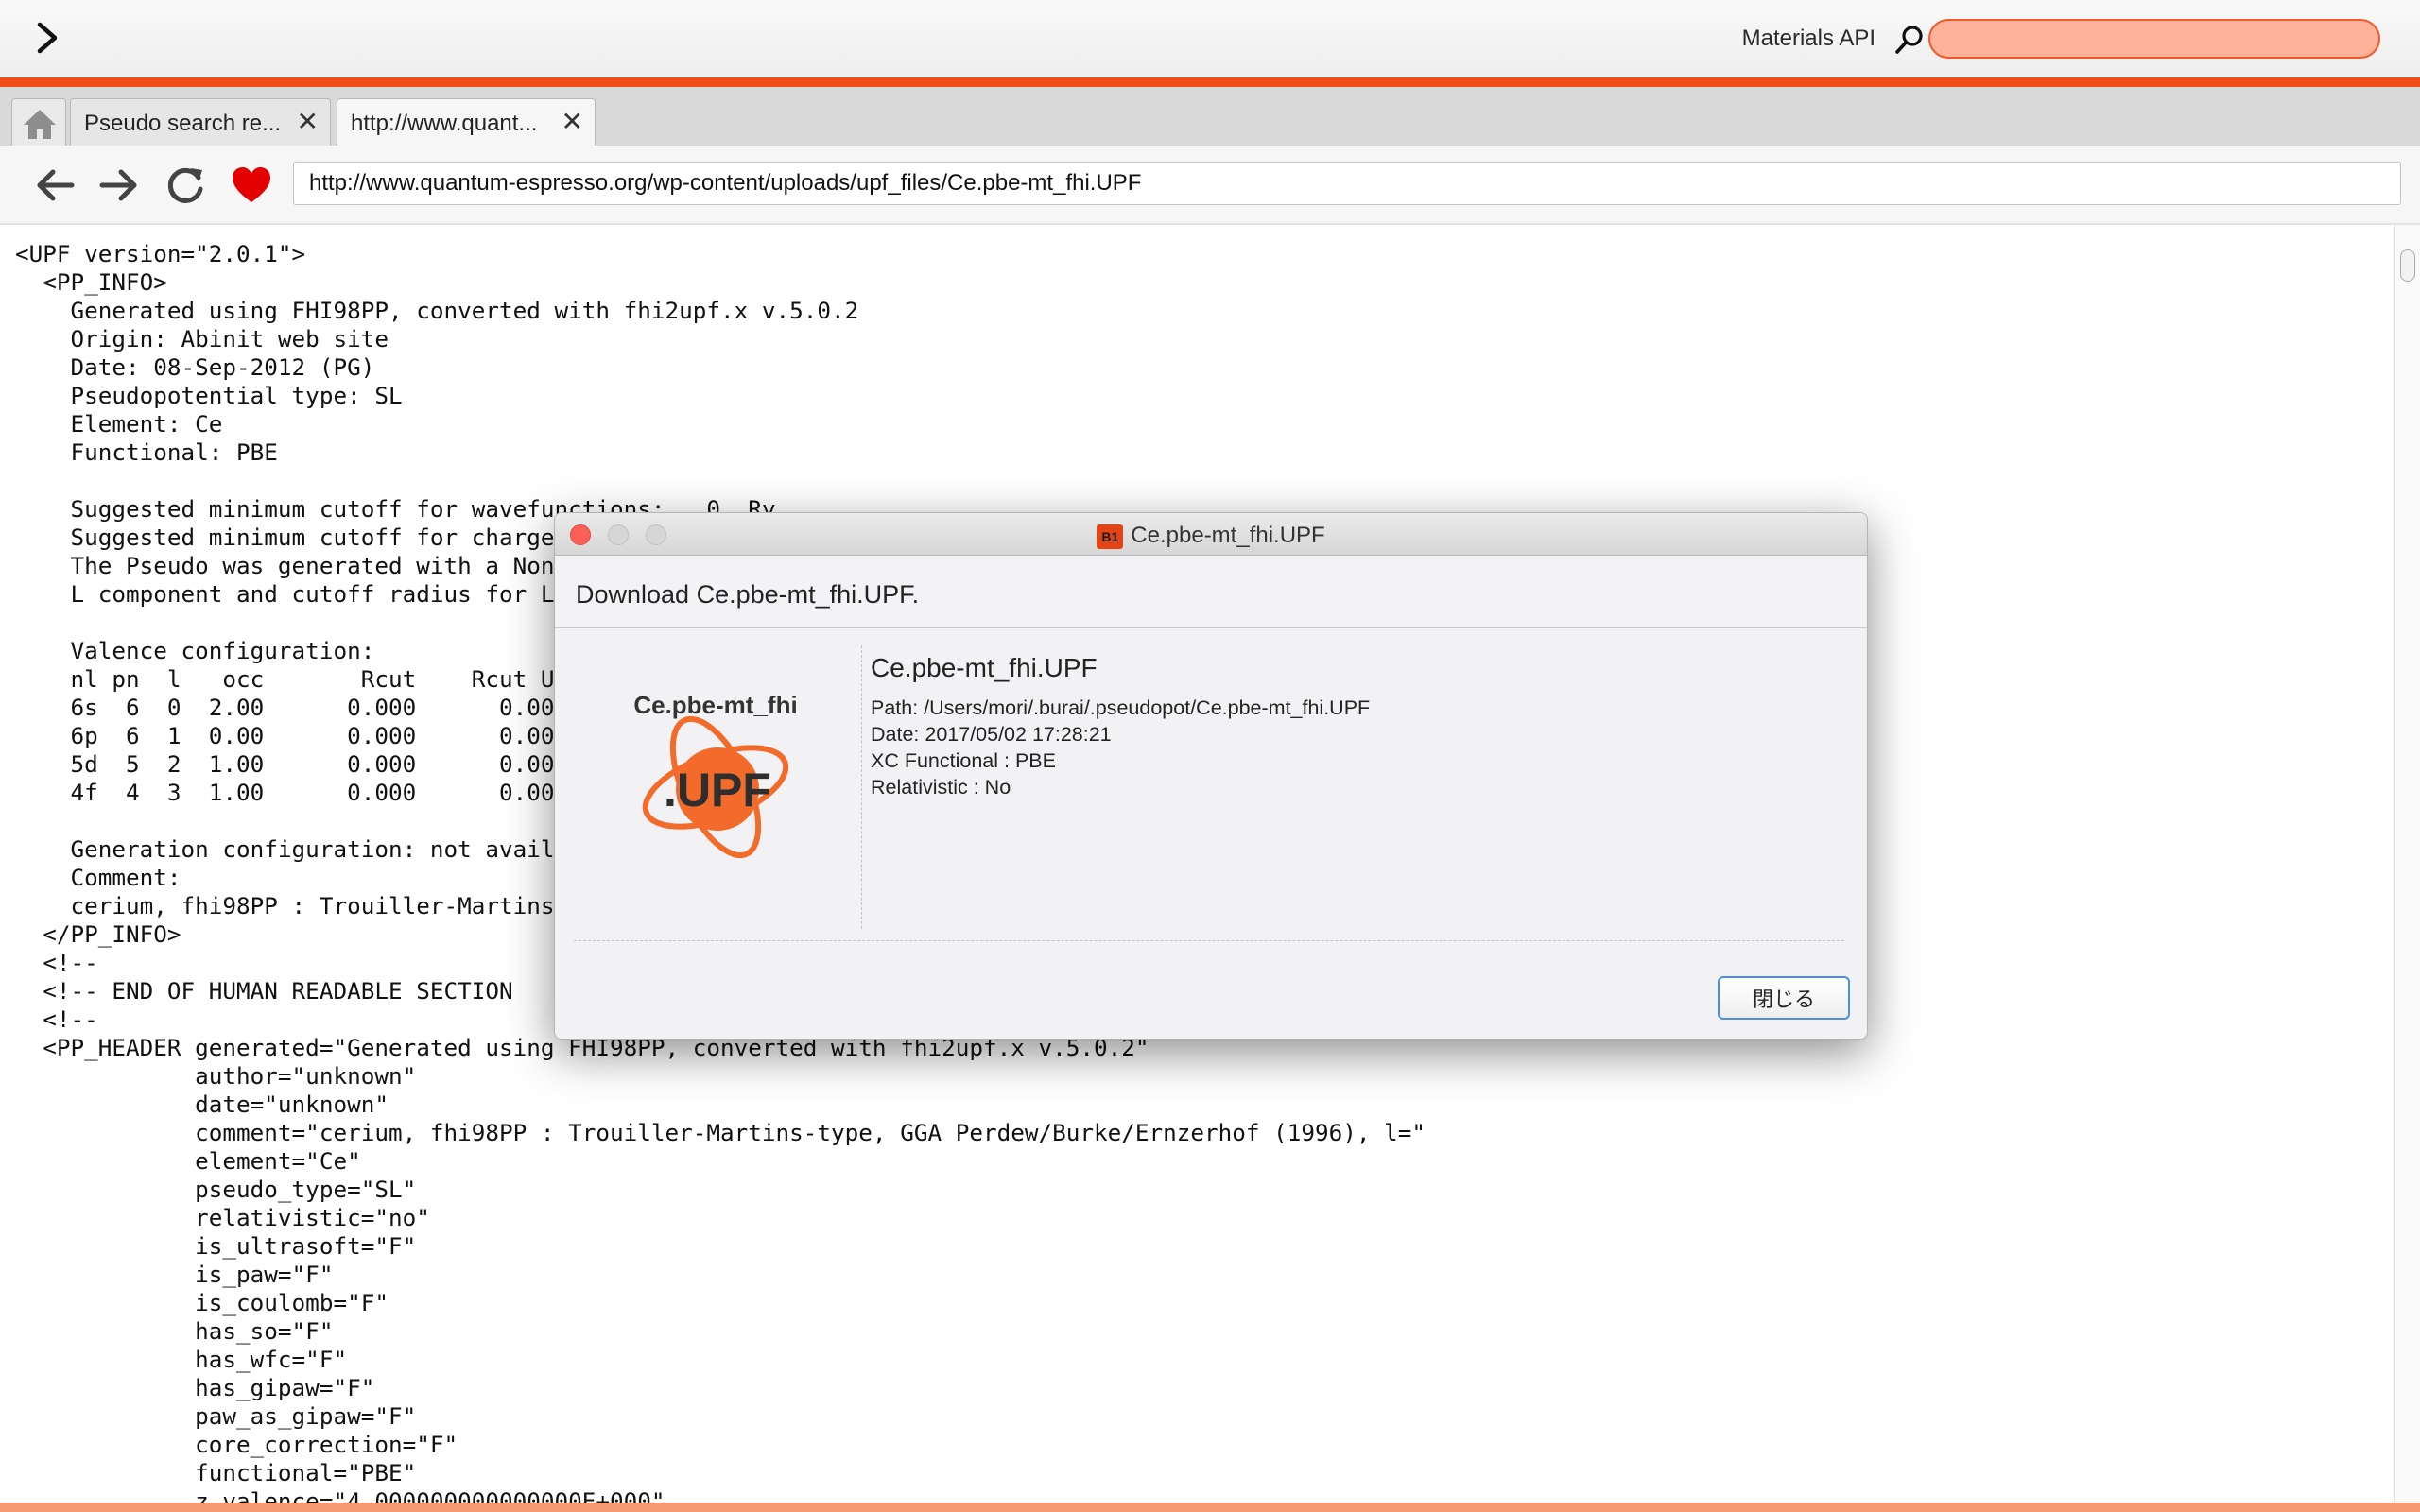 This screenshot has width=2420, height=1512. Describe the element at coordinates (1209, 940) in the screenshot. I see `horizontal-divider` at that location.